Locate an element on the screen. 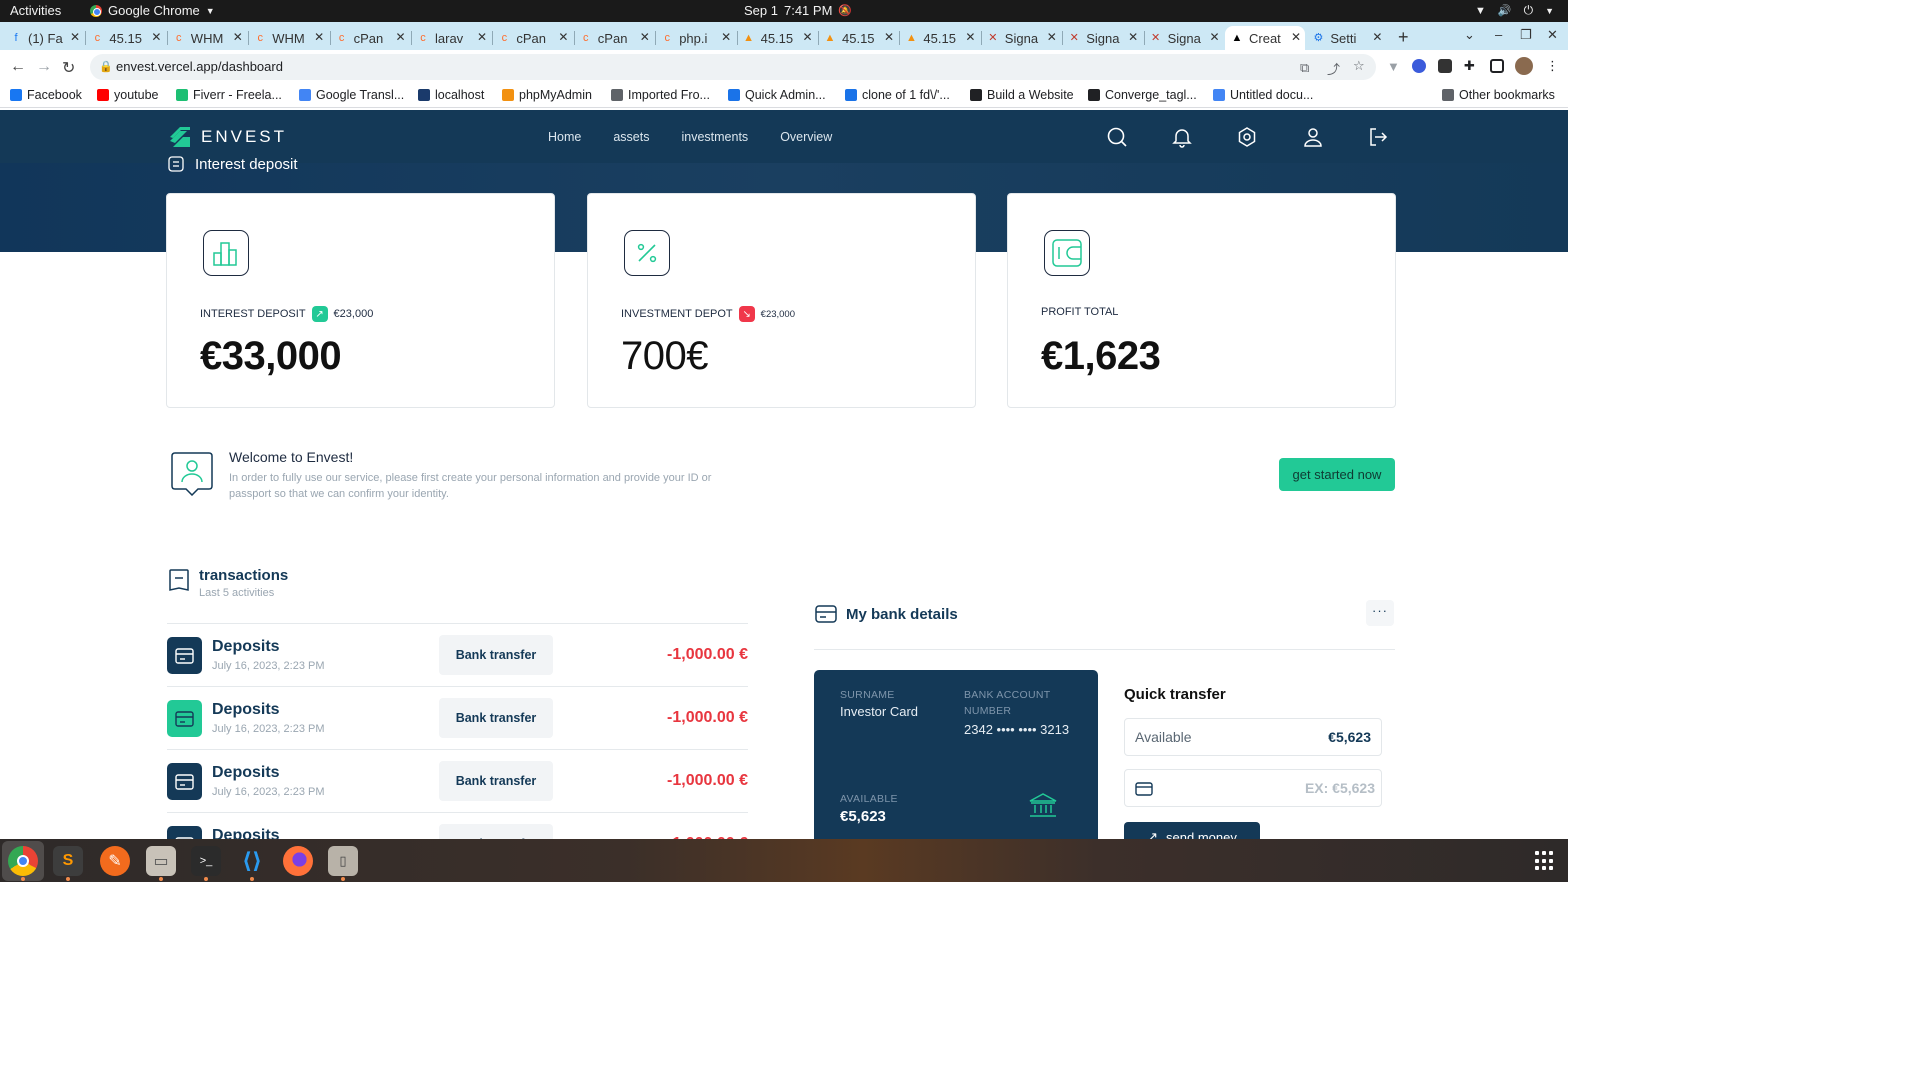 Image resolution: width=1920 pixels, height=1080 pixels. profile-avatar is located at coordinates (1524, 66).